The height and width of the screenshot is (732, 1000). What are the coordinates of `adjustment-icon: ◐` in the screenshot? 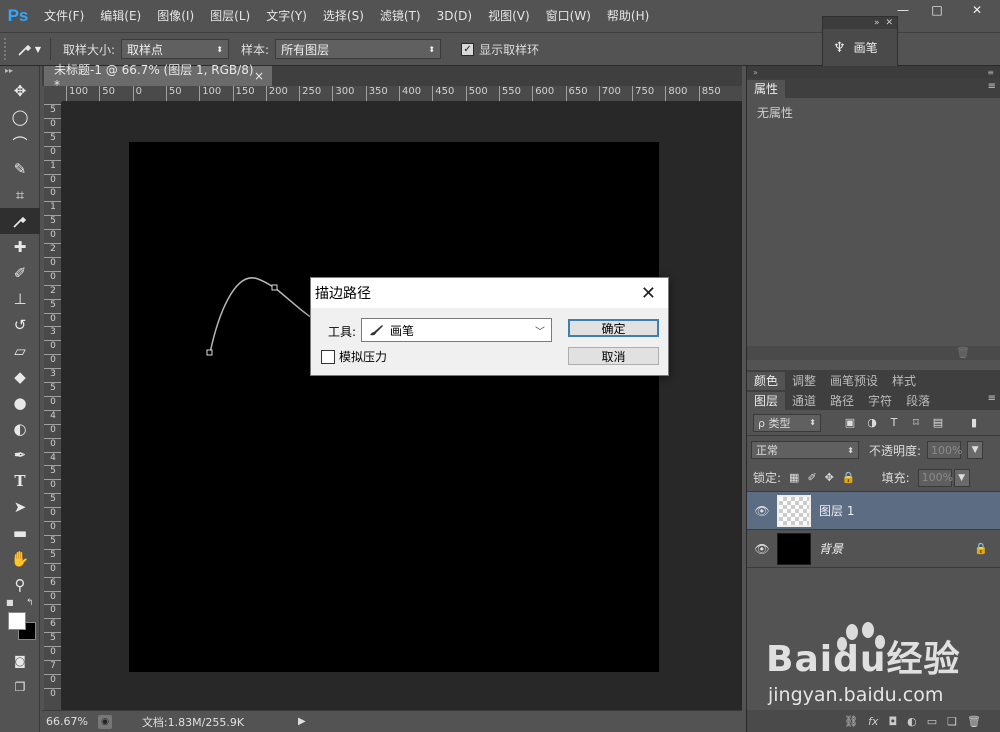 It's located at (912, 721).